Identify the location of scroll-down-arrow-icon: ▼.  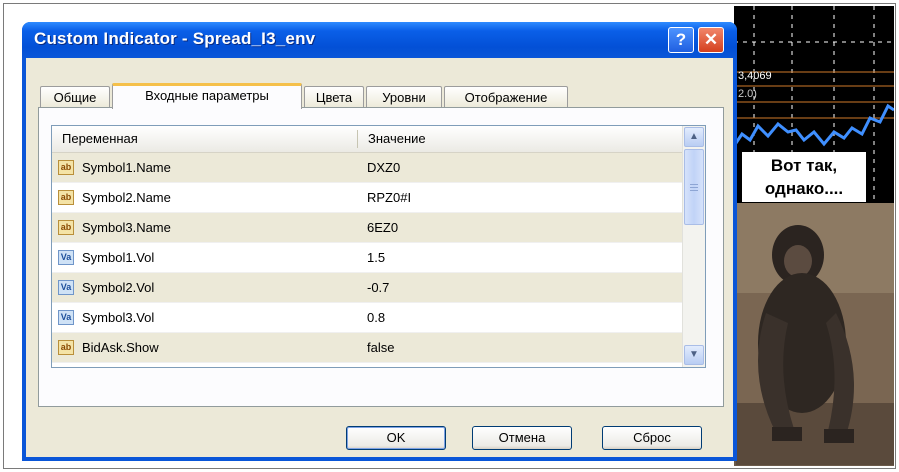
(694, 355).